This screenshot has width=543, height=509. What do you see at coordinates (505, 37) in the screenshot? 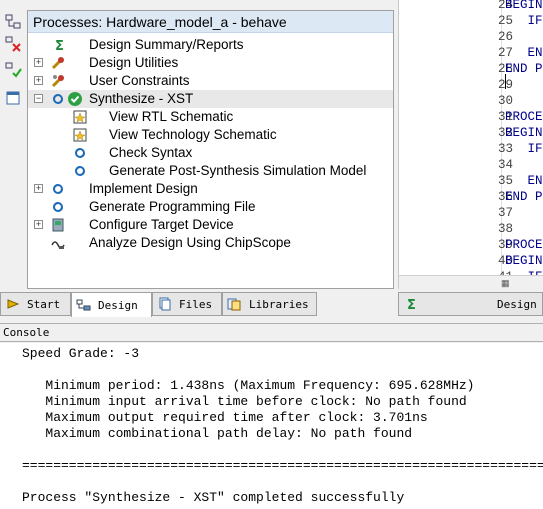
I see `line-number: 26` at bounding box center [505, 37].